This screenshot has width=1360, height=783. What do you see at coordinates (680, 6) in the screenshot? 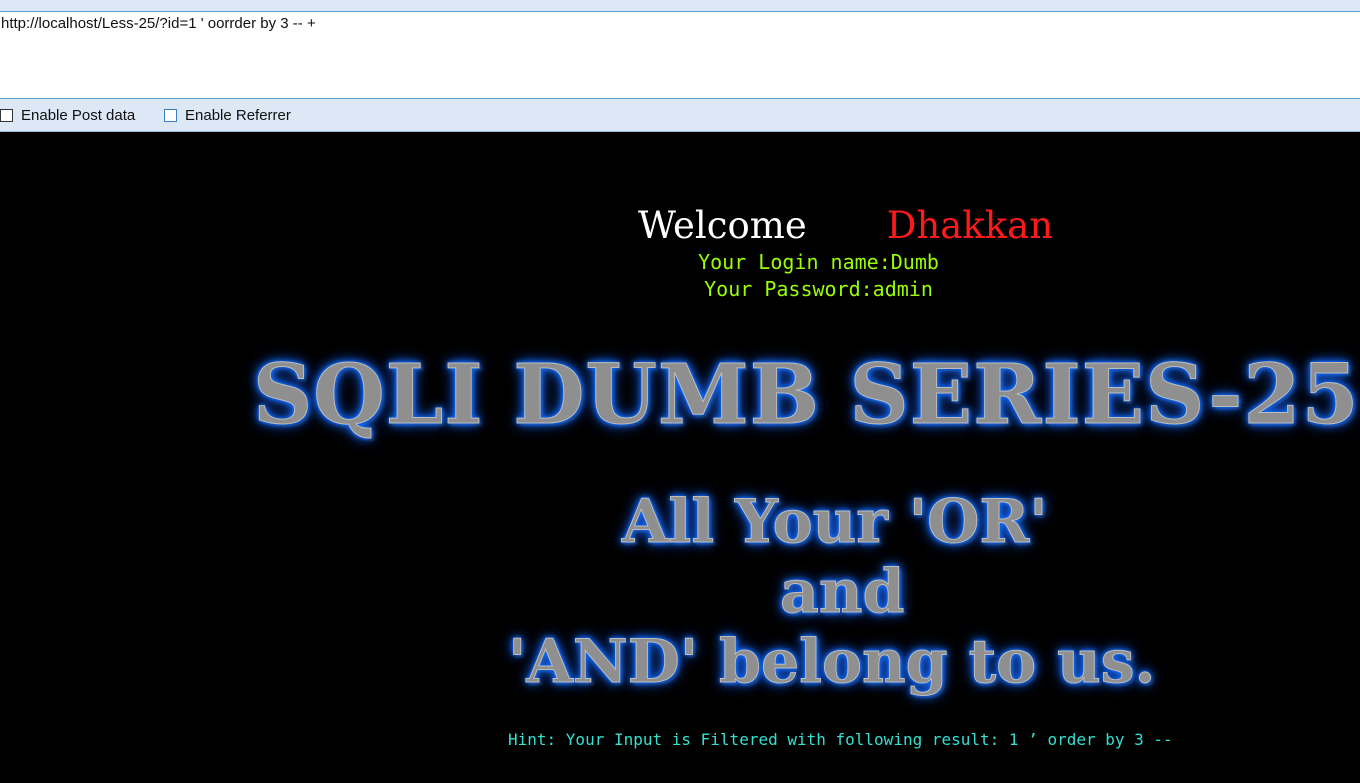
I see `hackbar-toolbar` at bounding box center [680, 6].